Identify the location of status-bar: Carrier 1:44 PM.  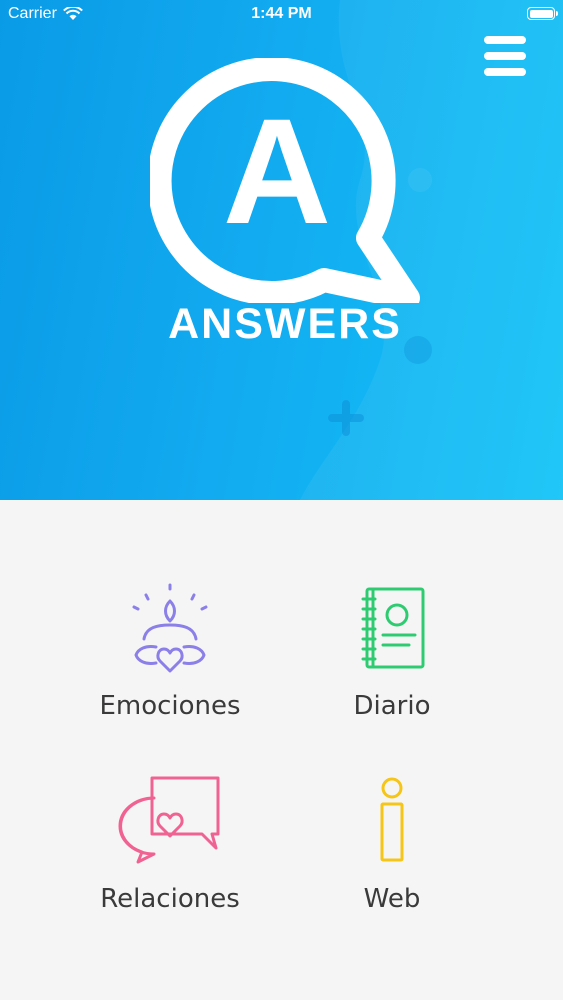
(281, 15).